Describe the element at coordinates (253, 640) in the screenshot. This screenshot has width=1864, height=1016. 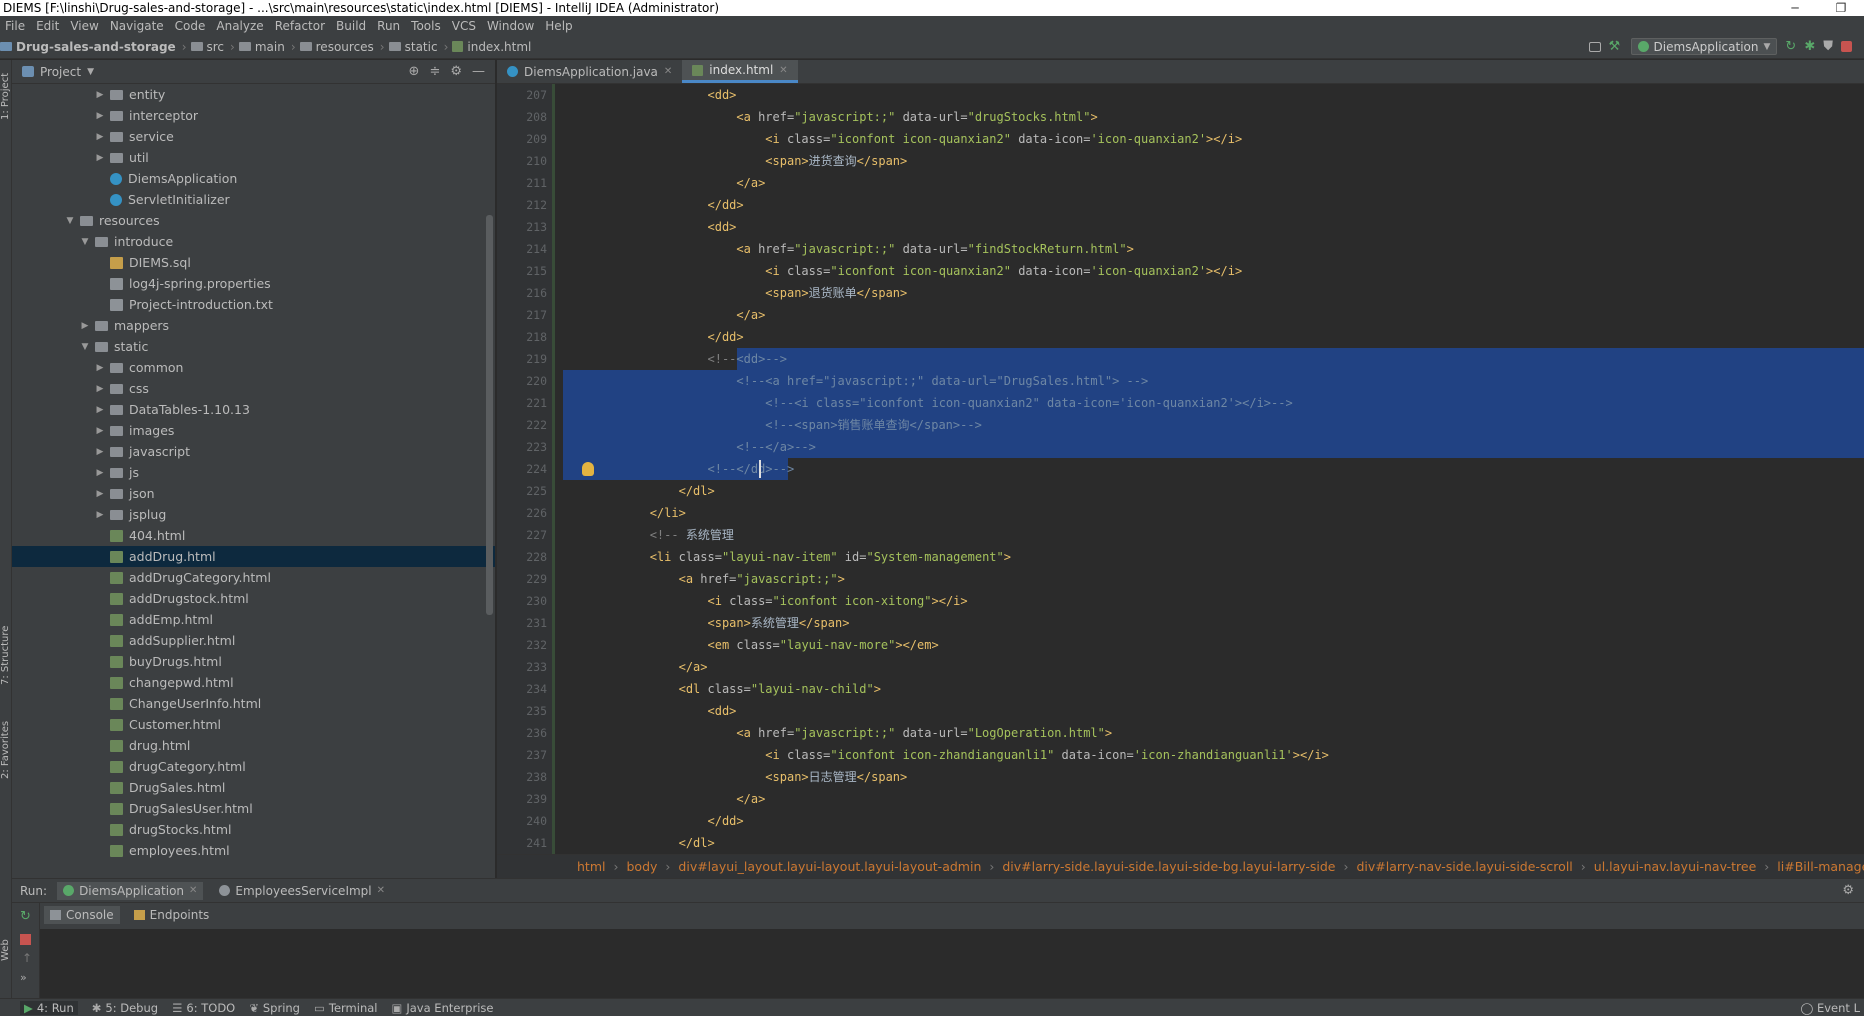
I see `tree-file: addSupplier.html` at that location.